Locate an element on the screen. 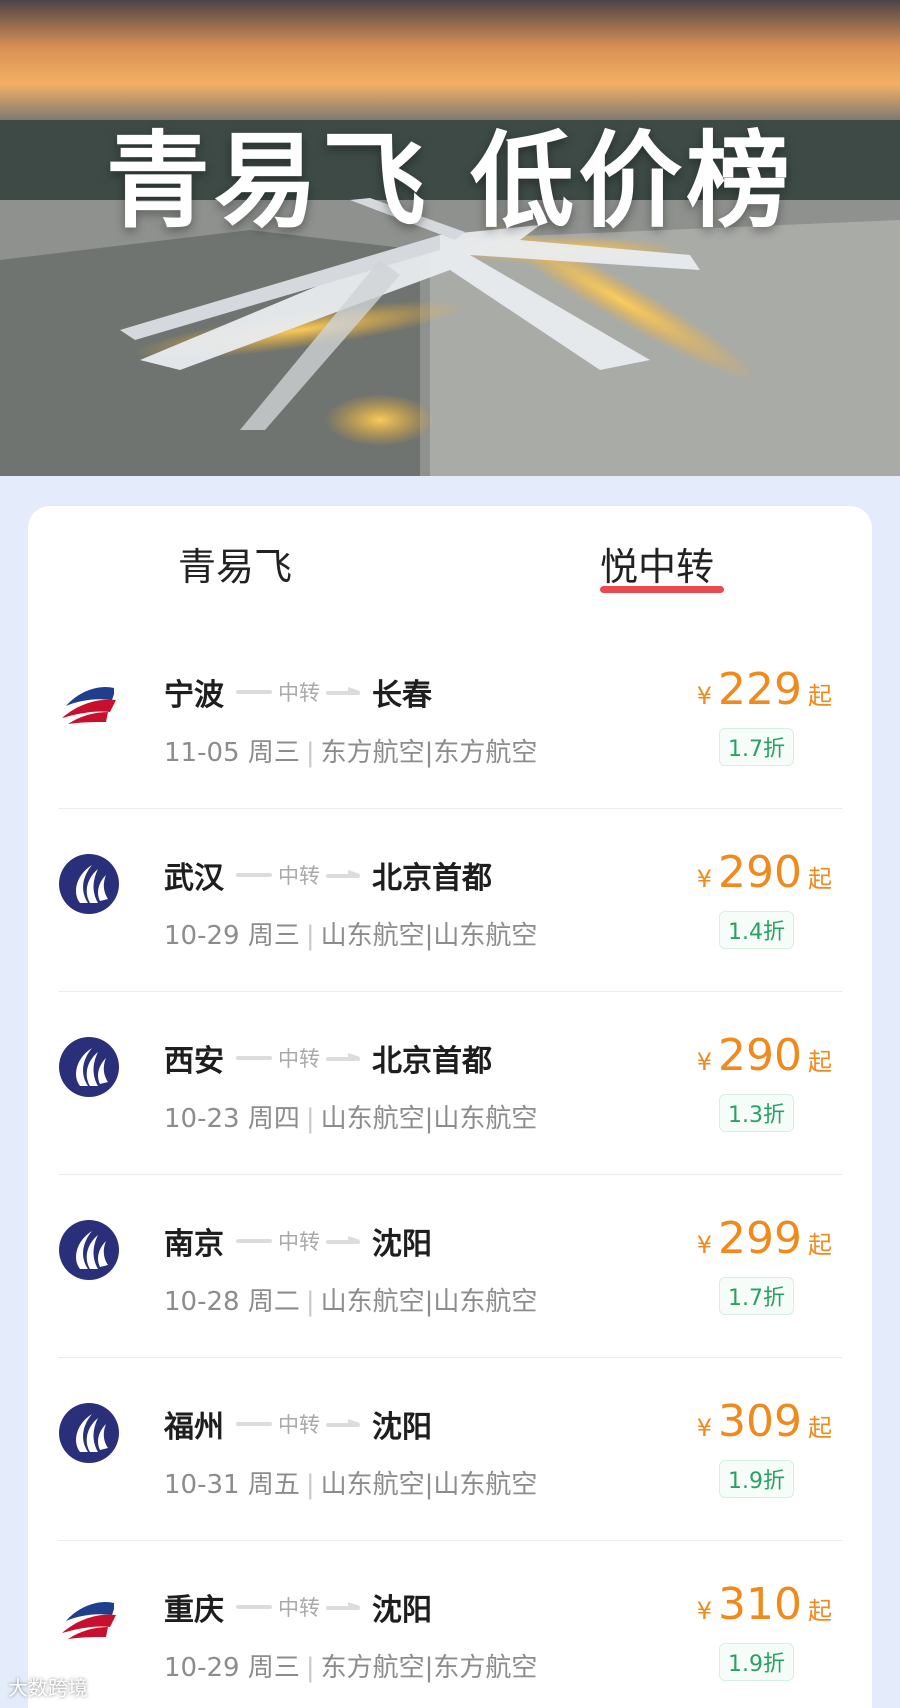  flight-meta: 10-29 周三 | 东方航空|东方航空 is located at coordinates (350, 1665).